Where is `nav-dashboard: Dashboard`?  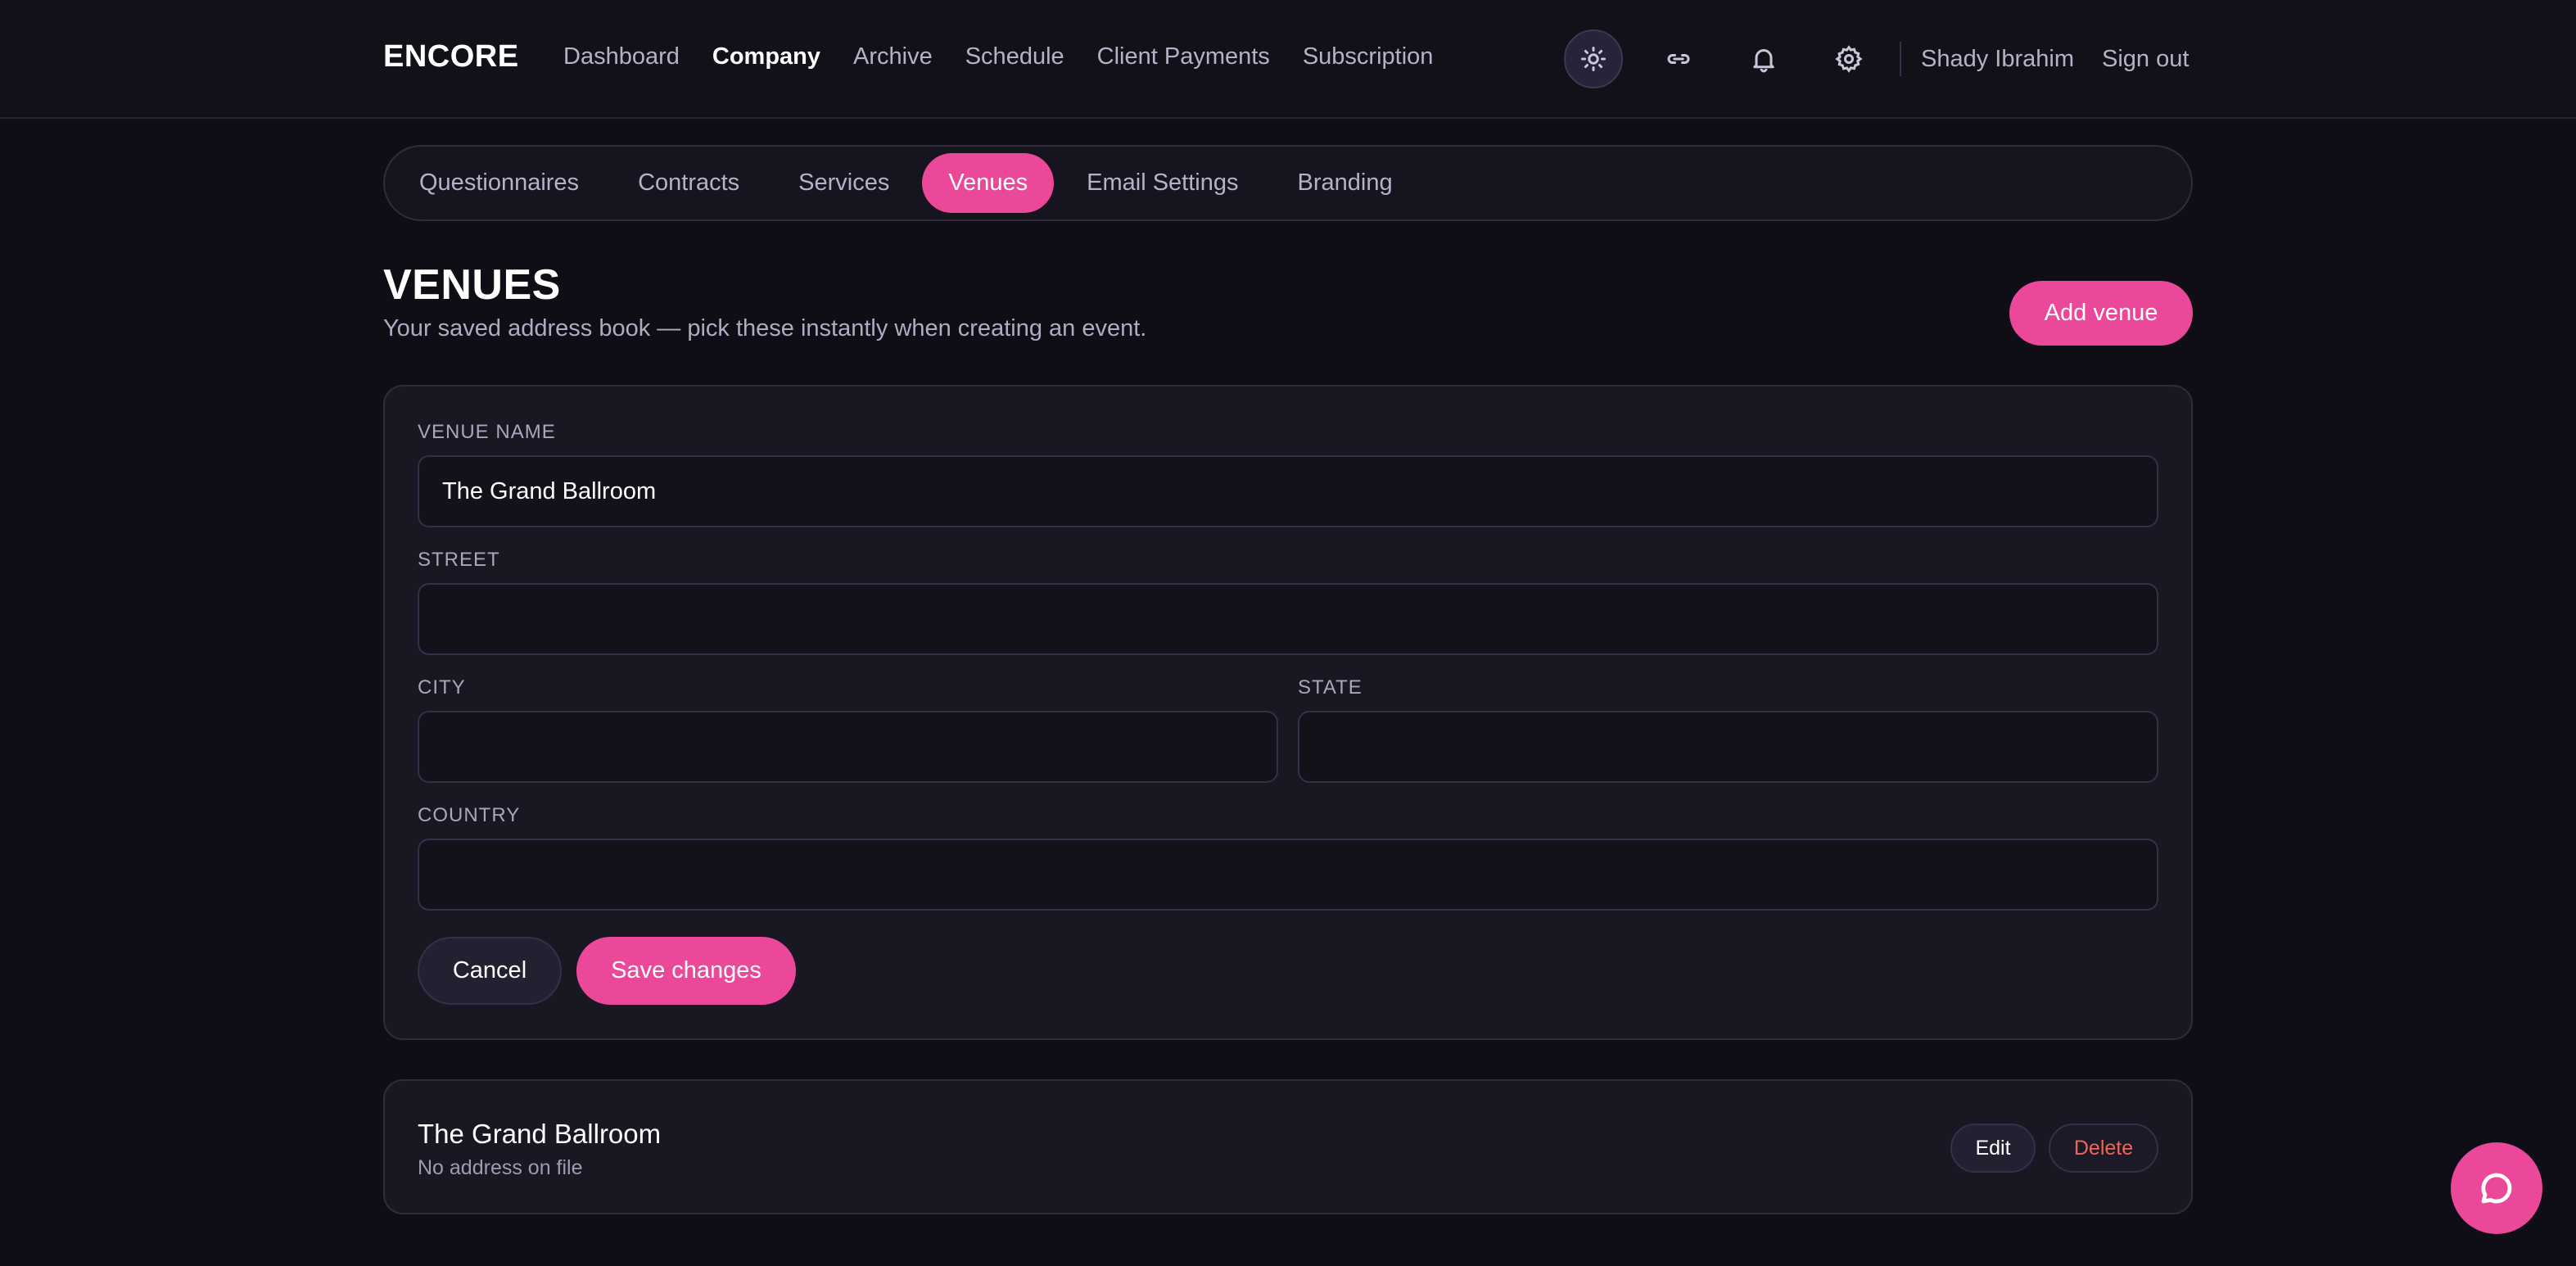 nav-dashboard: Dashboard is located at coordinates (621, 56).